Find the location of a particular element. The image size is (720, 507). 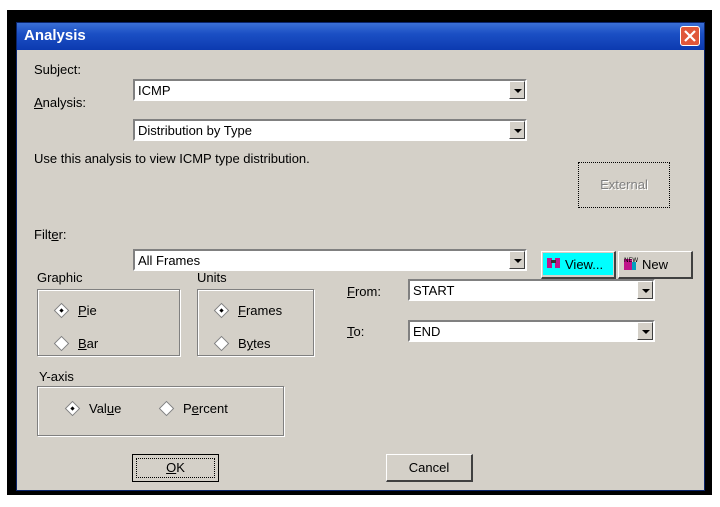

to-dropdown: END is located at coordinates (531, 331).